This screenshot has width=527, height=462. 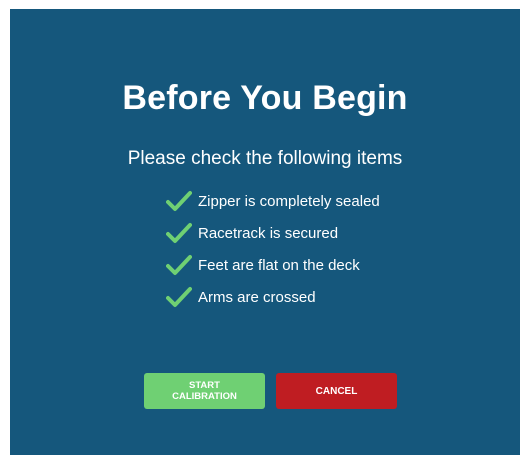 What do you see at coordinates (204, 391) in the screenshot?
I see `start-calibration-button: START CALIBRATION` at bounding box center [204, 391].